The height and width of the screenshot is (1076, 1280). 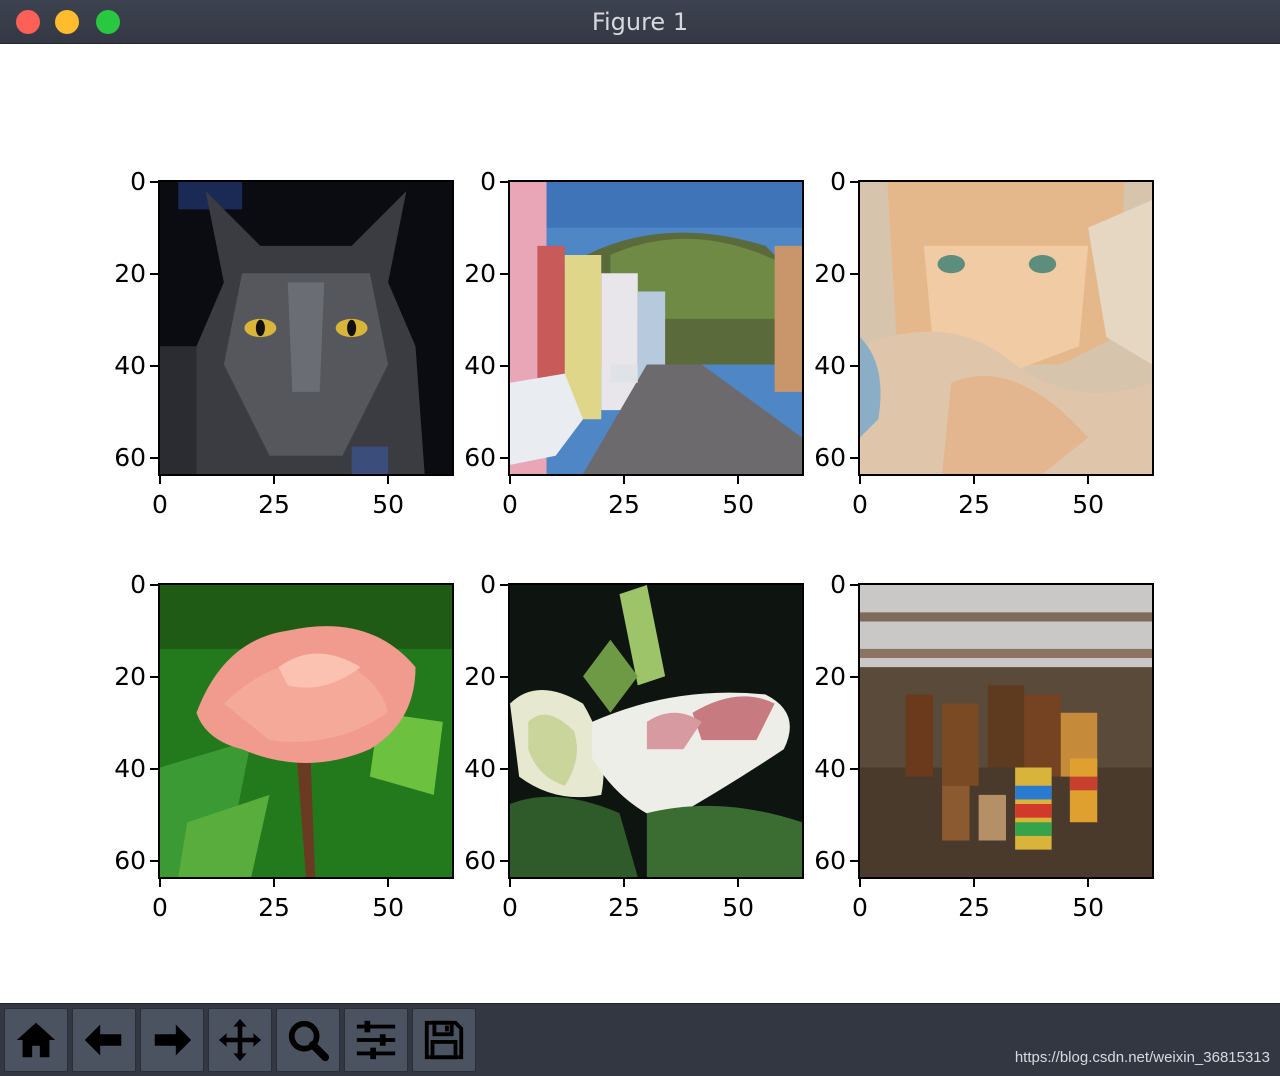 I want to click on home-icon, so click(x=36, y=1040).